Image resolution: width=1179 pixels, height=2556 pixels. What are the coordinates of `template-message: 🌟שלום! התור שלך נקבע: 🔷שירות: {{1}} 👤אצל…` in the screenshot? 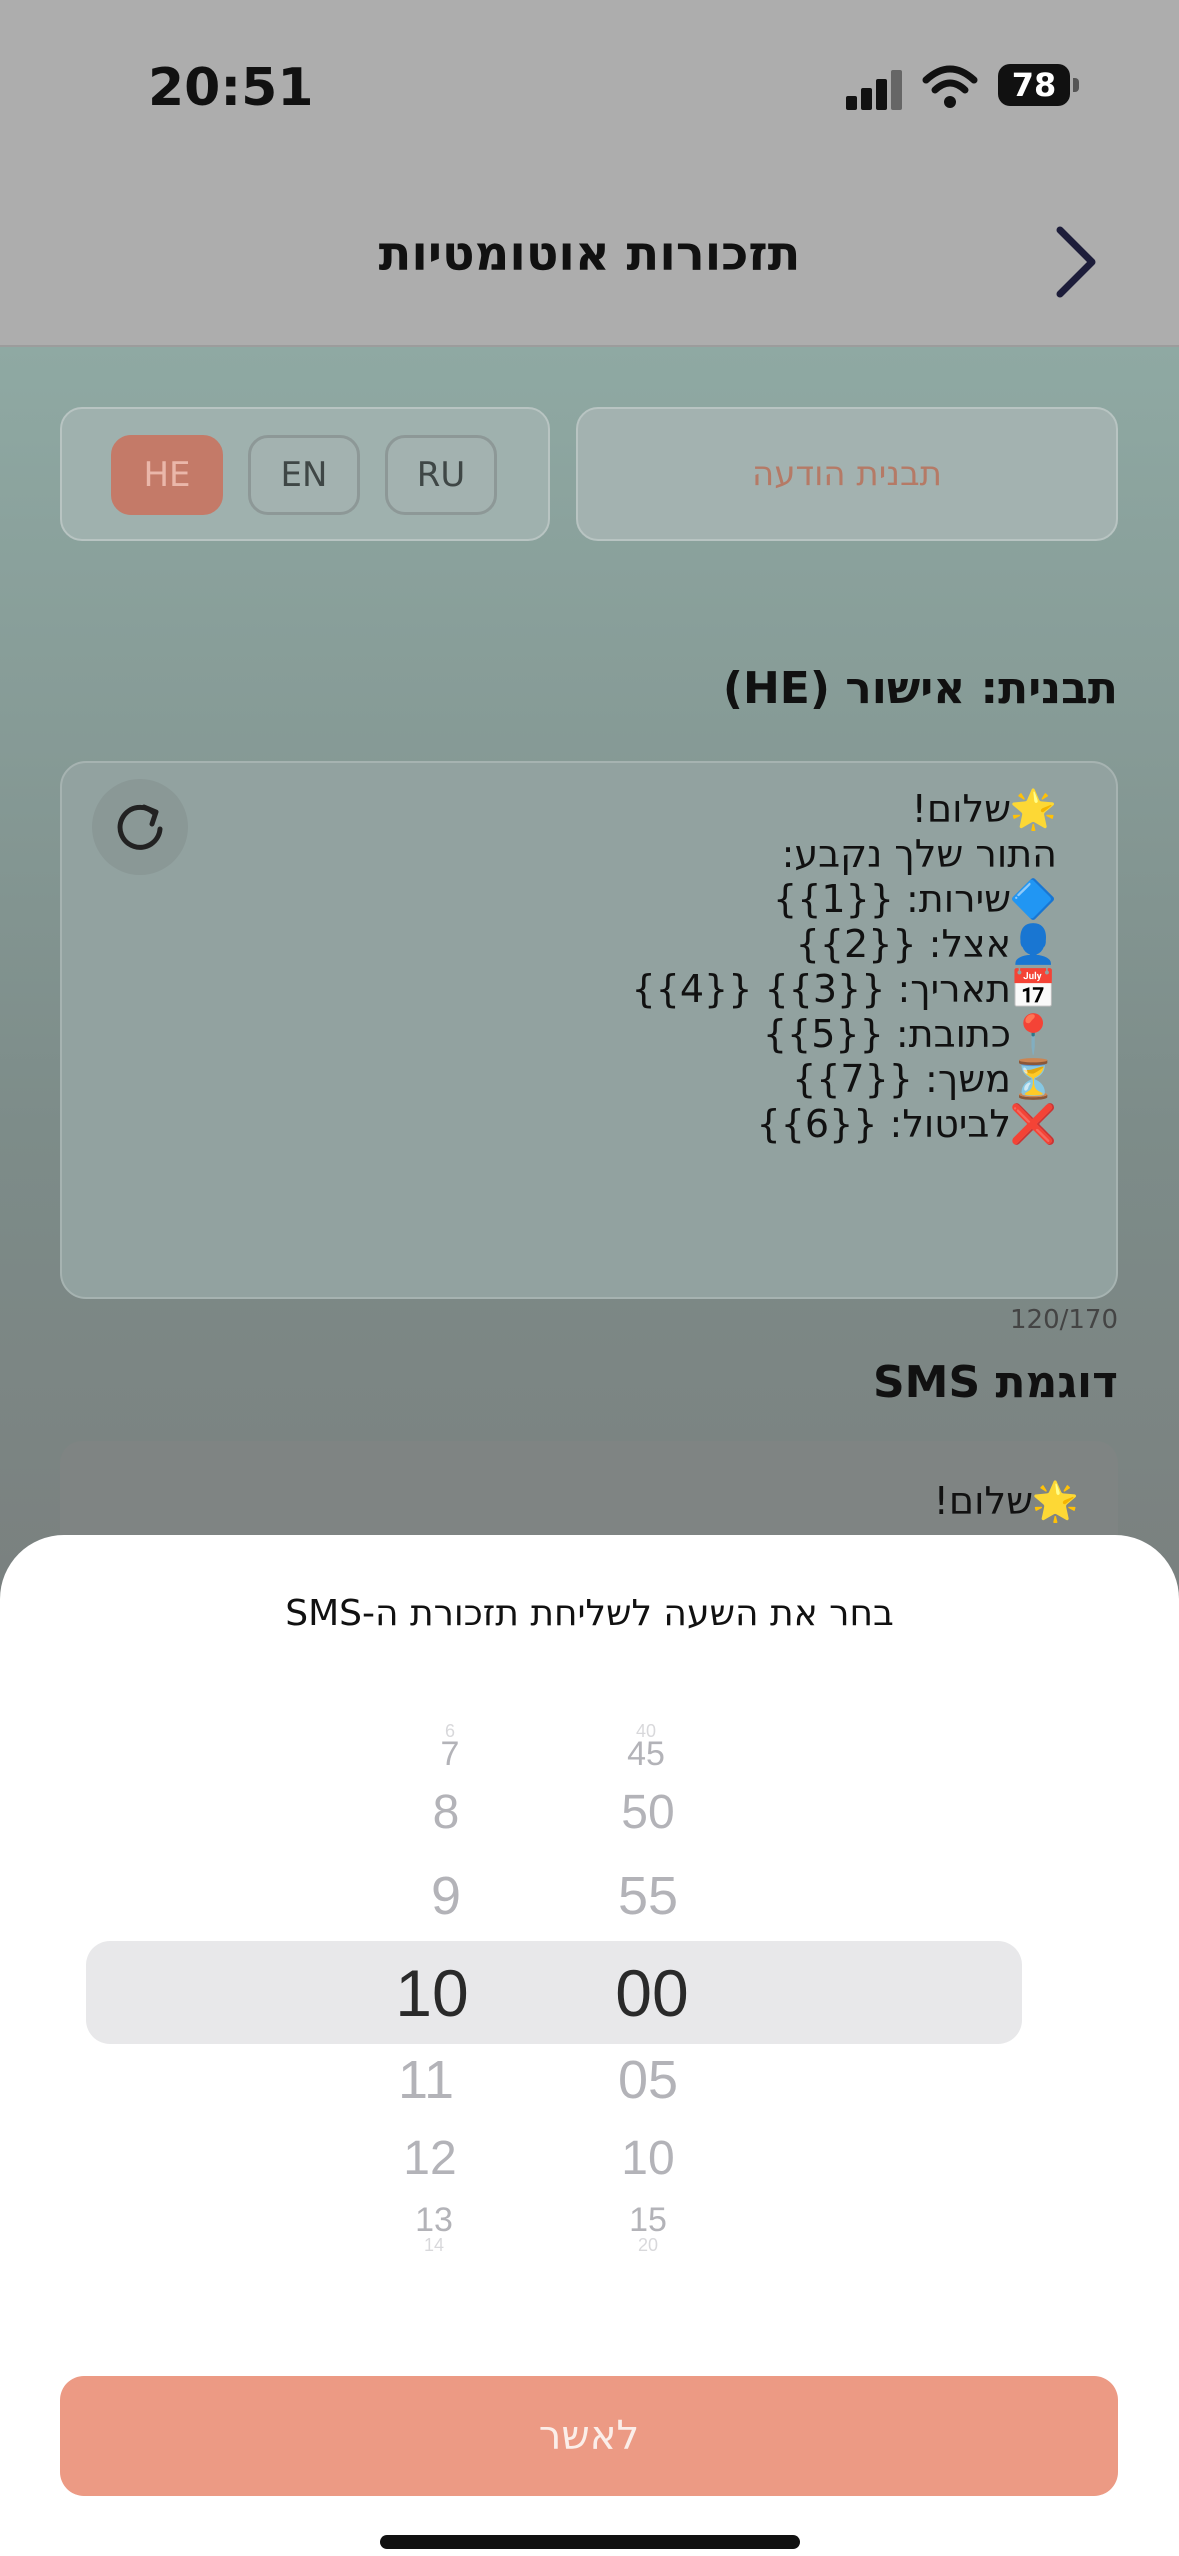 It's located at (845, 967).